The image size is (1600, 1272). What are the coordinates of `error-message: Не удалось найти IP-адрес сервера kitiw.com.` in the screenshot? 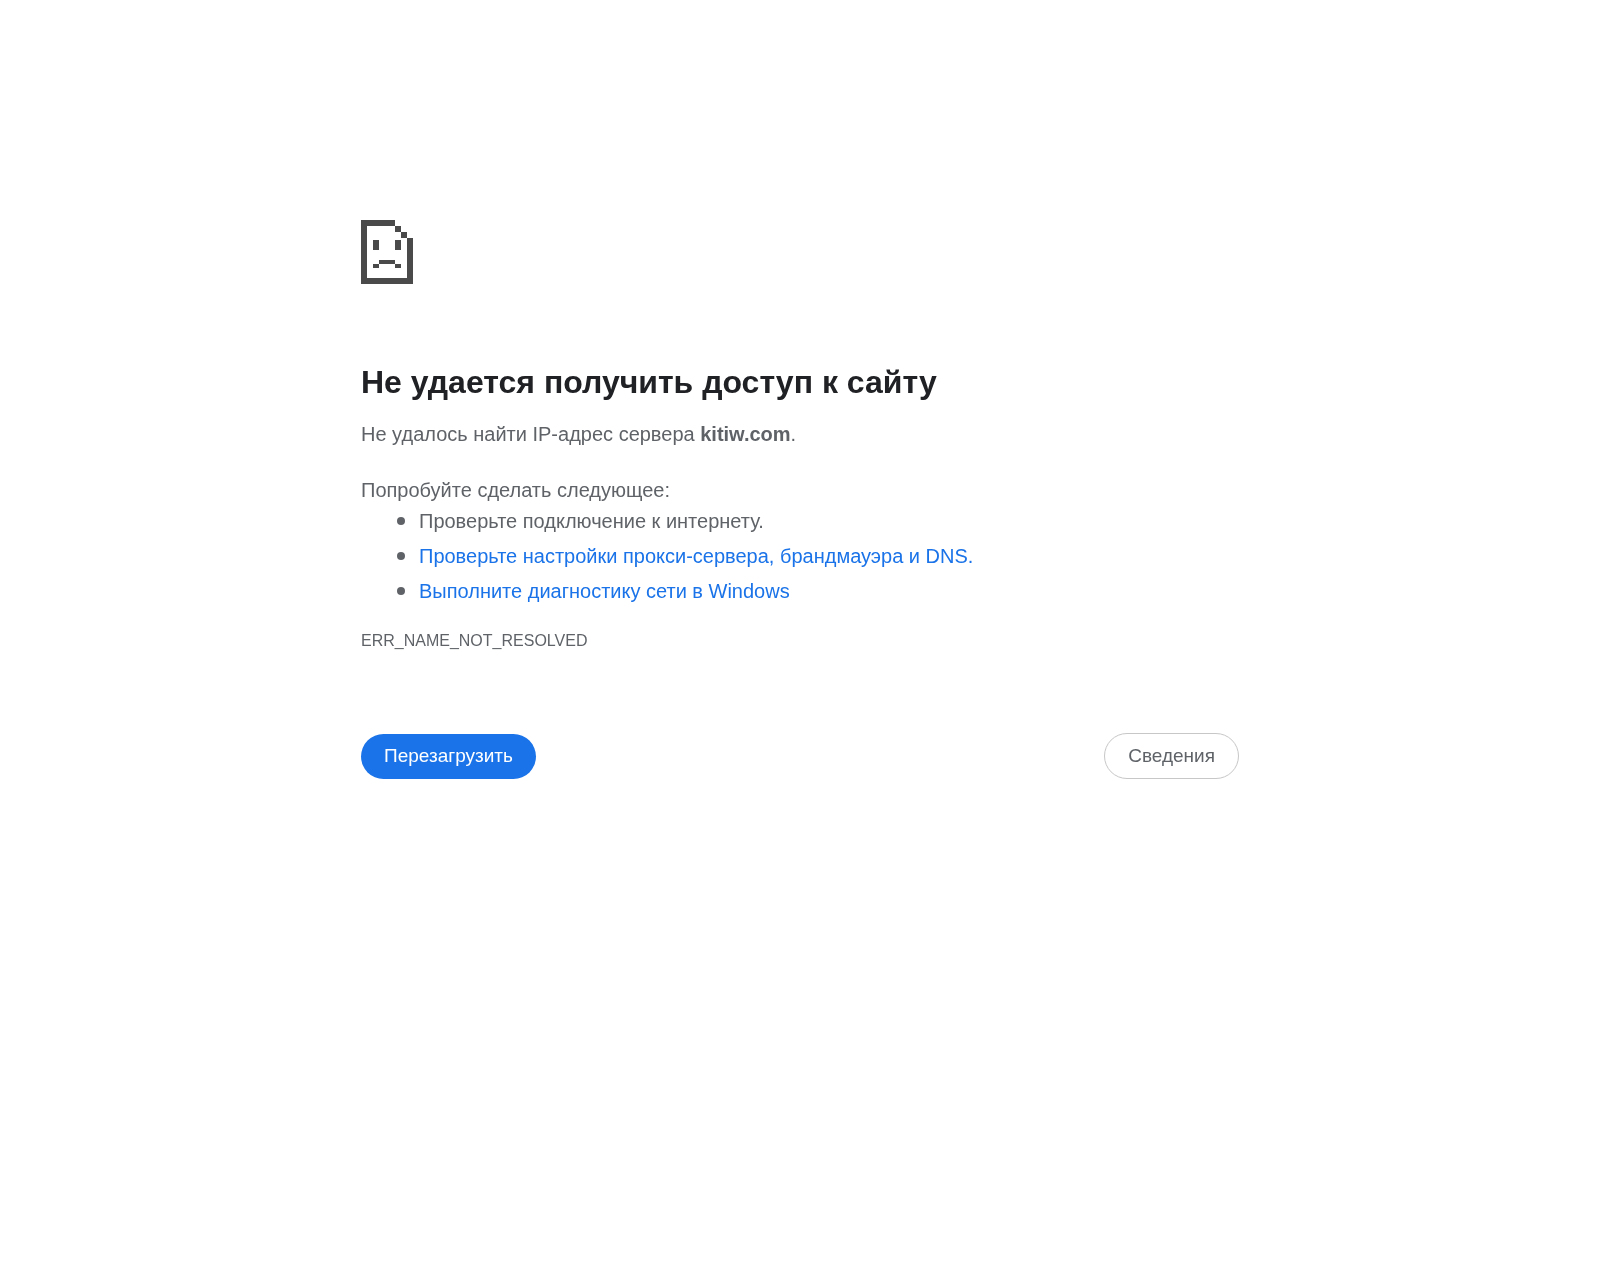 It's located at (579, 434).